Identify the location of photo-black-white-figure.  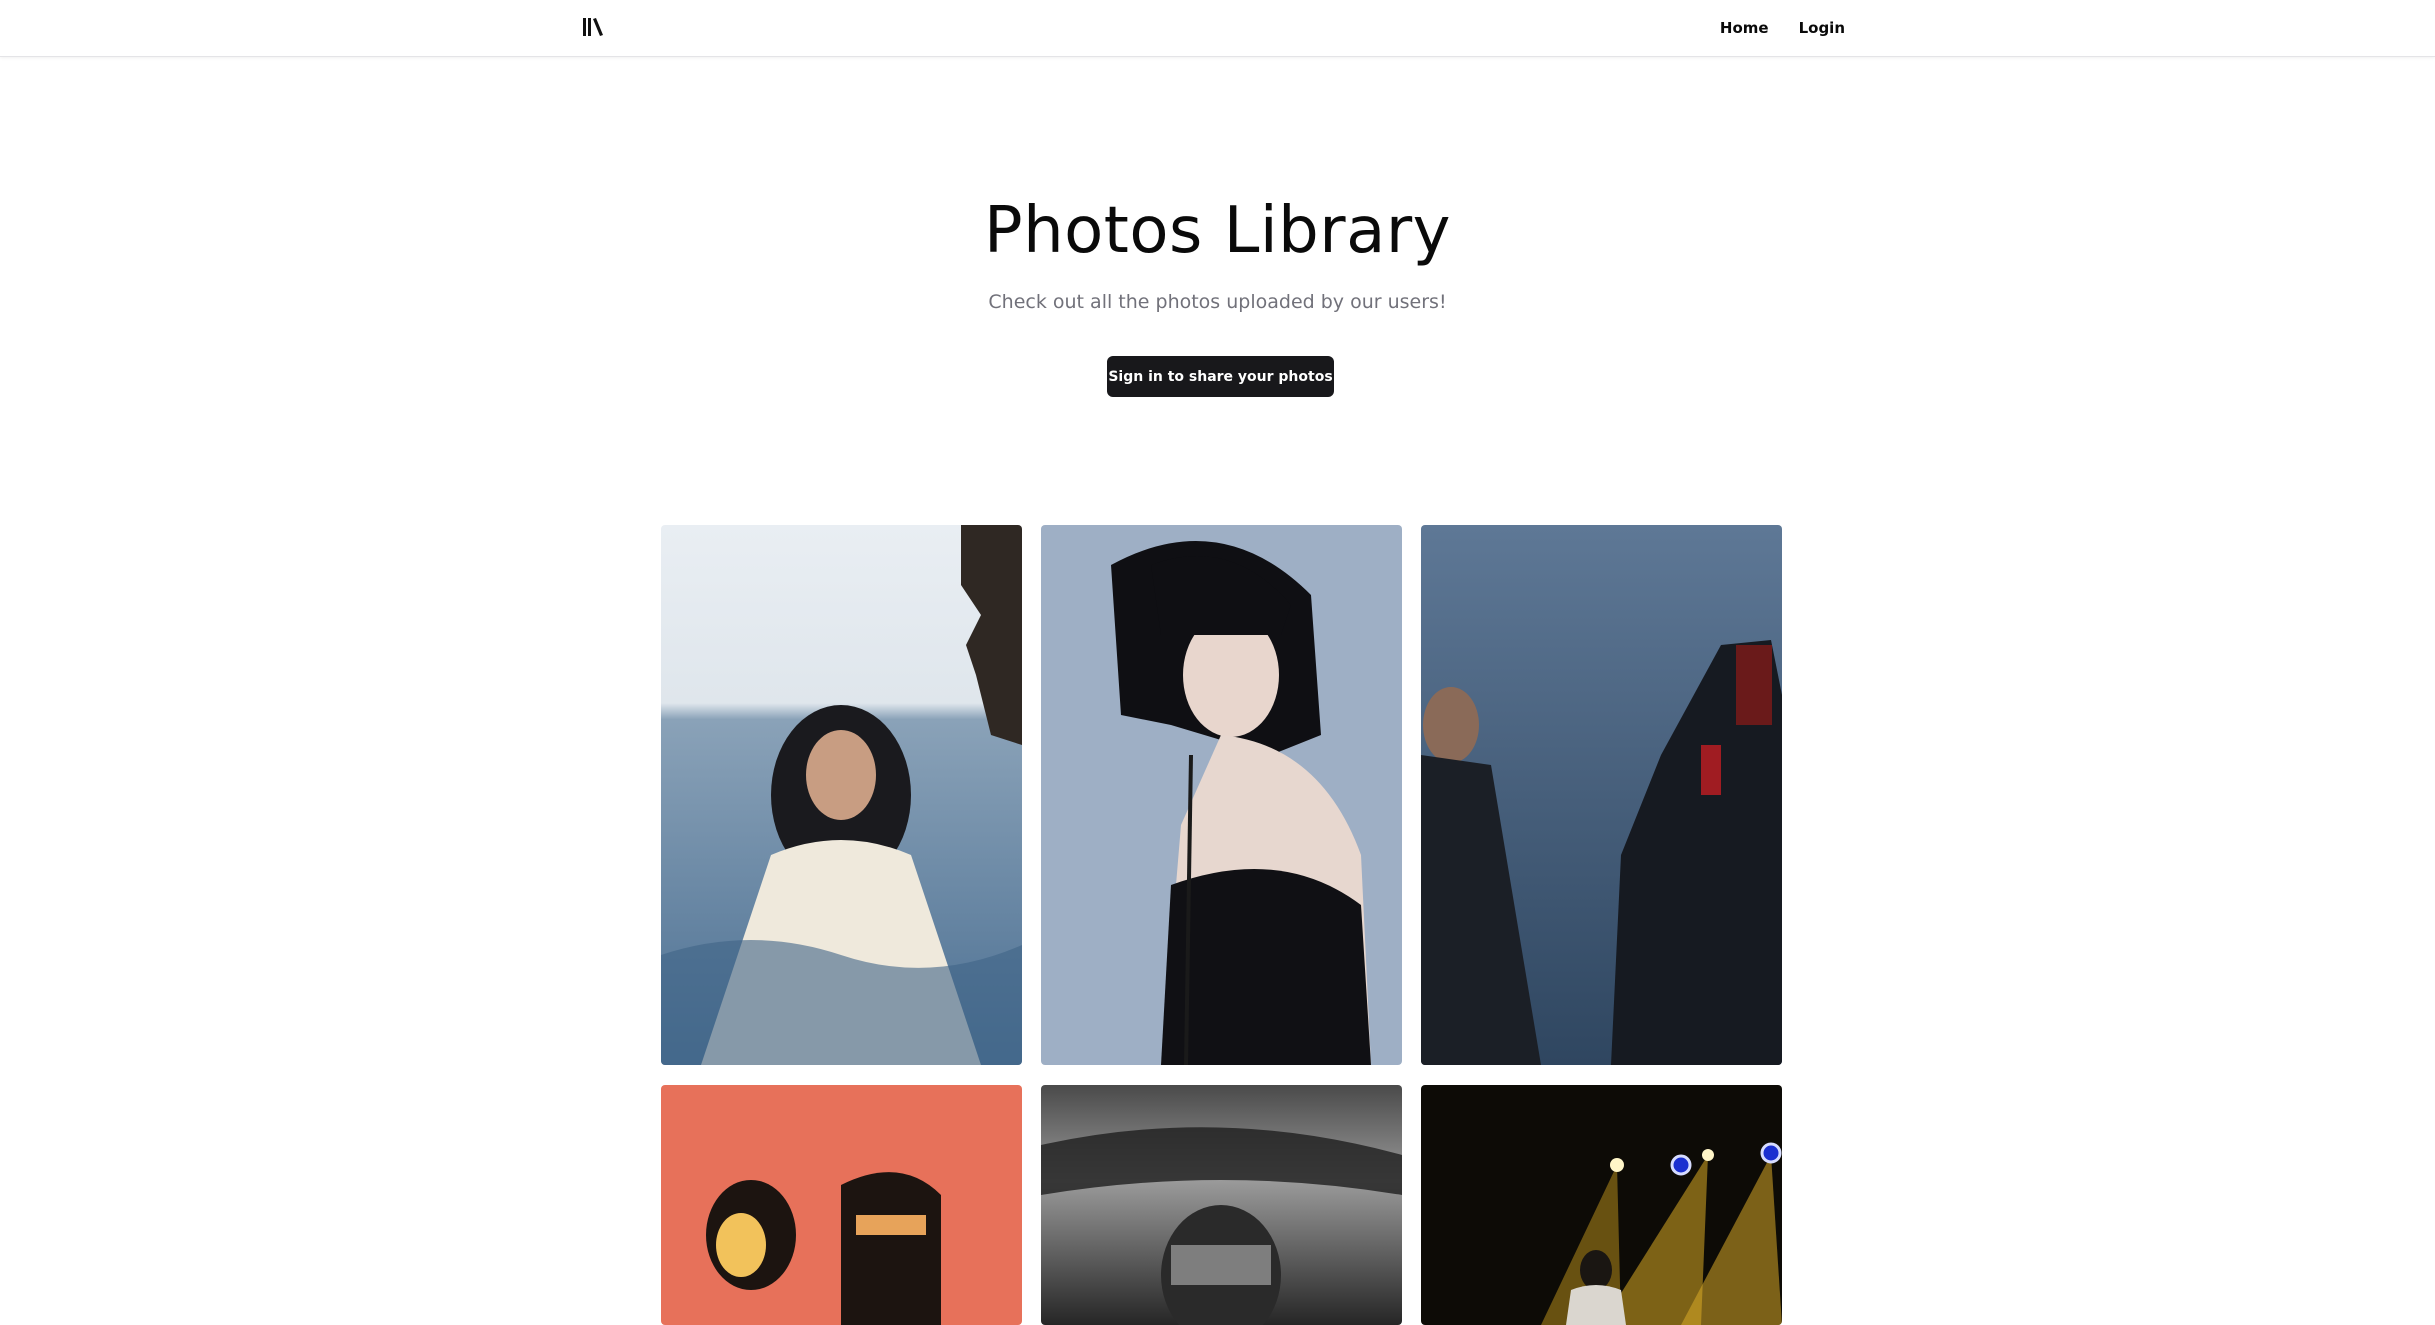
(1221, 1205).